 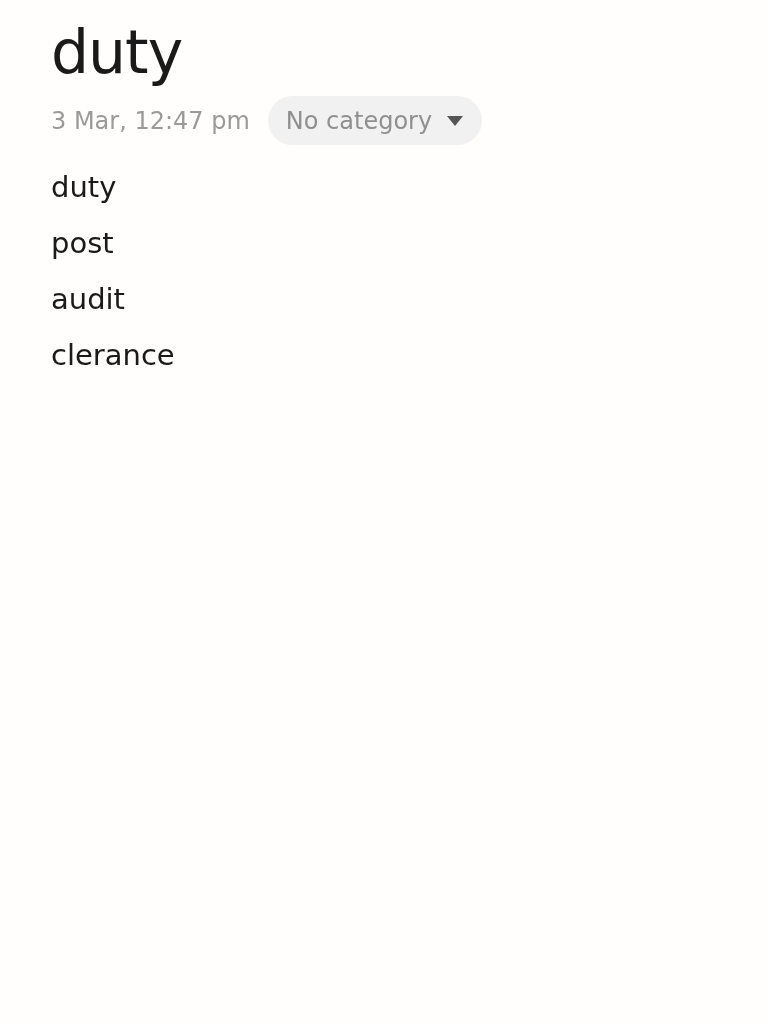 I want to click on note-line: clerance, so click(x=113, y=355).